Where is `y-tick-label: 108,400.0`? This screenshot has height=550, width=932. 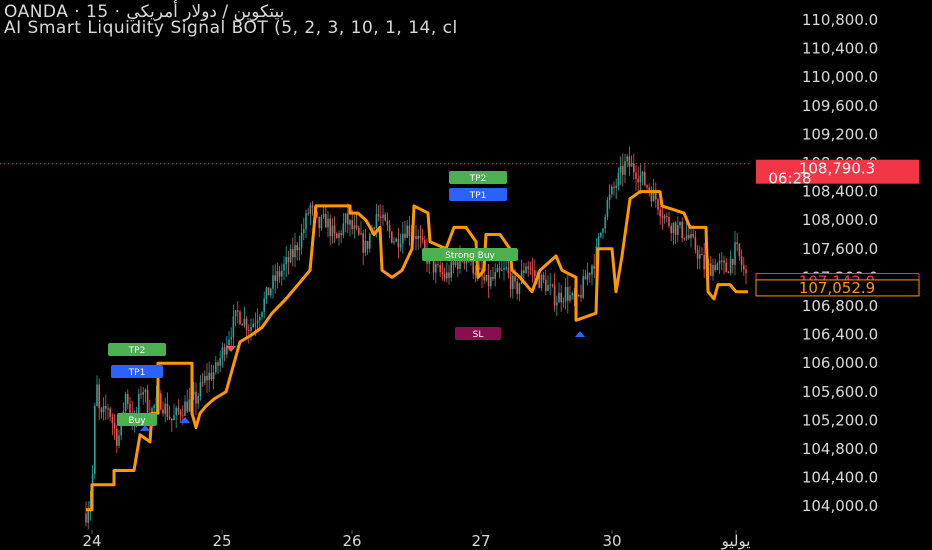 y-tick-label: 108,400.0 is located at coordinates (840, 192).